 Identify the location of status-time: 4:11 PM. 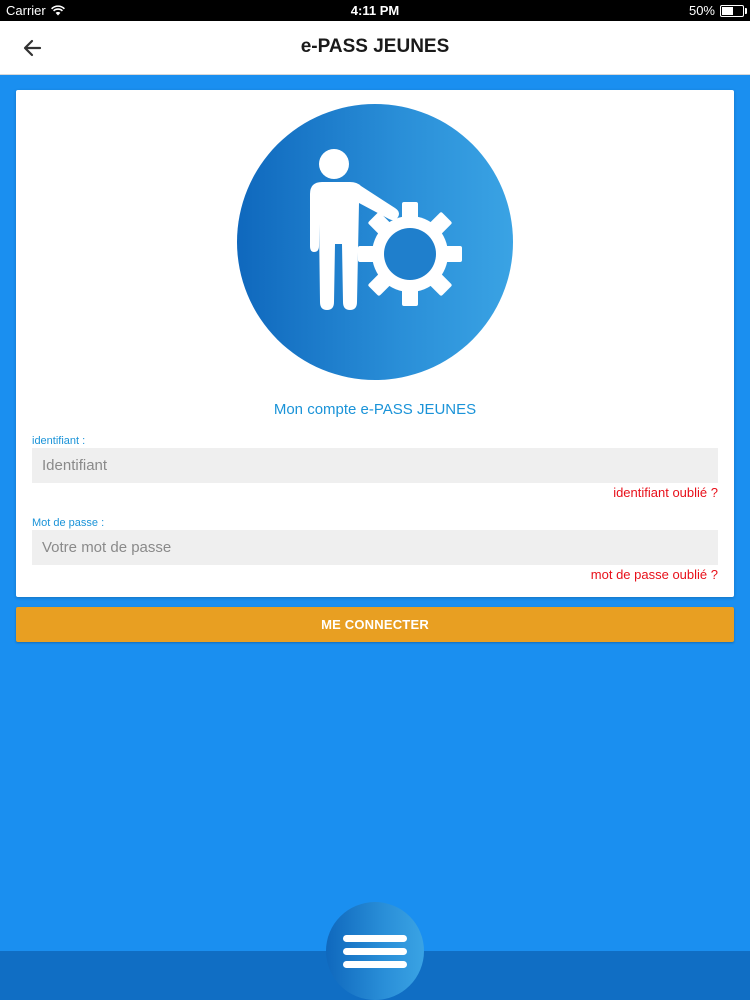
(375, 10).